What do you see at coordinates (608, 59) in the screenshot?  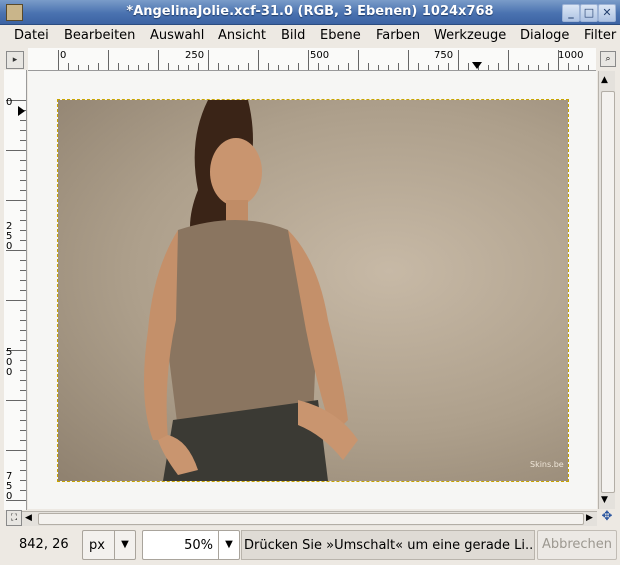 I see `zoom-lens-icon: ⌕` at bounding box center [608, 59].